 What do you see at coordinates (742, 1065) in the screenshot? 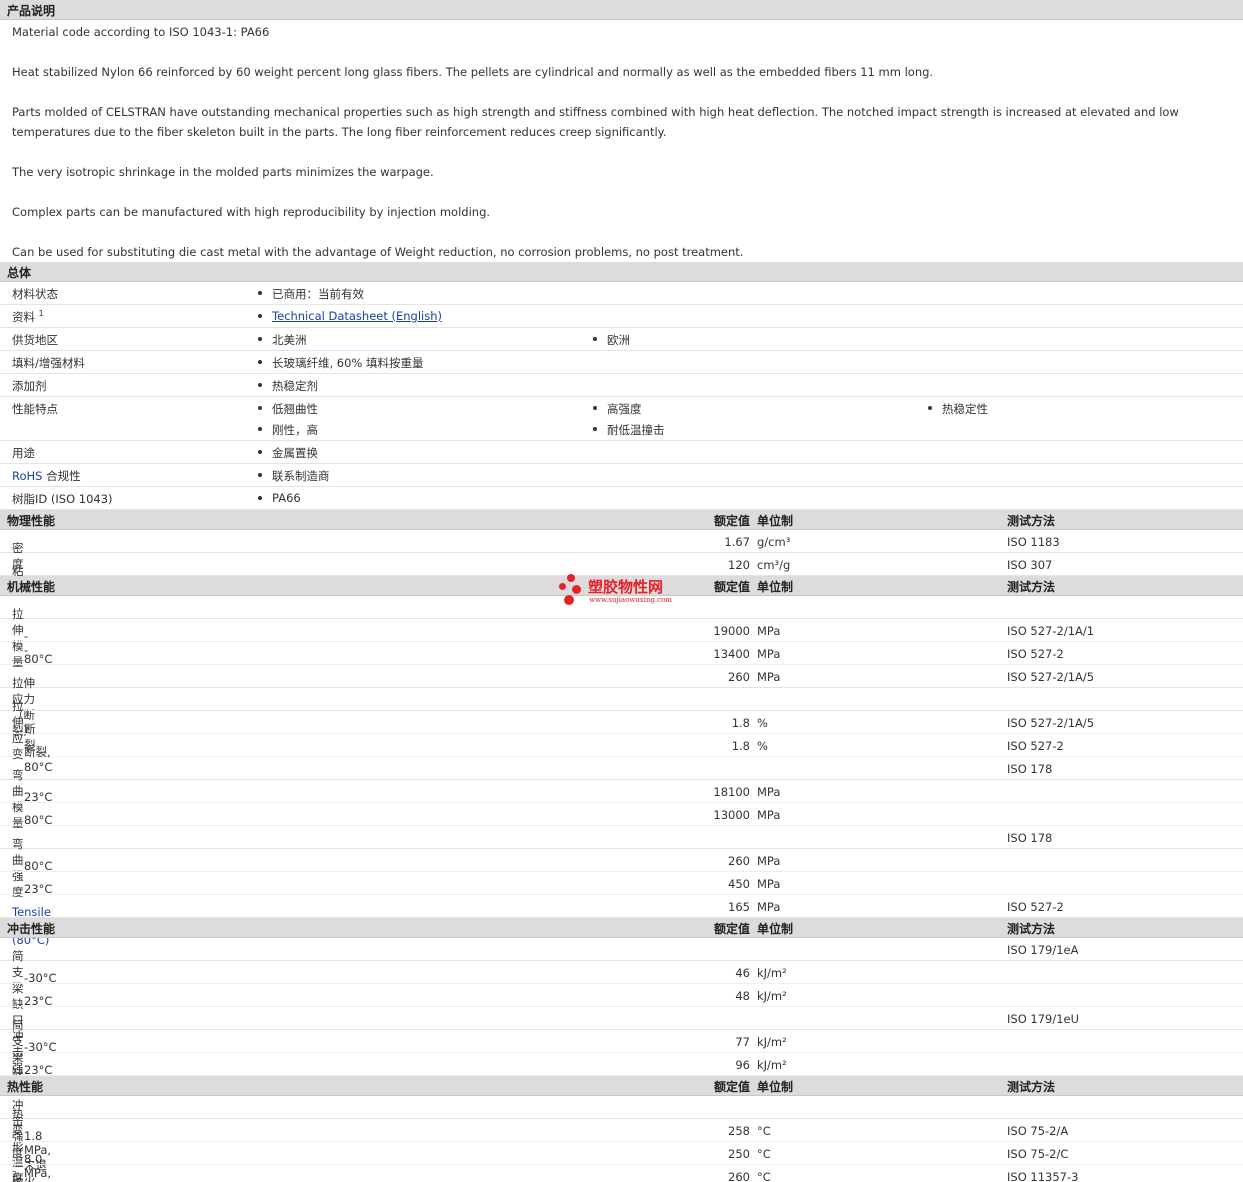
I see `property-value: 96` at bounding box center [742, 1065].